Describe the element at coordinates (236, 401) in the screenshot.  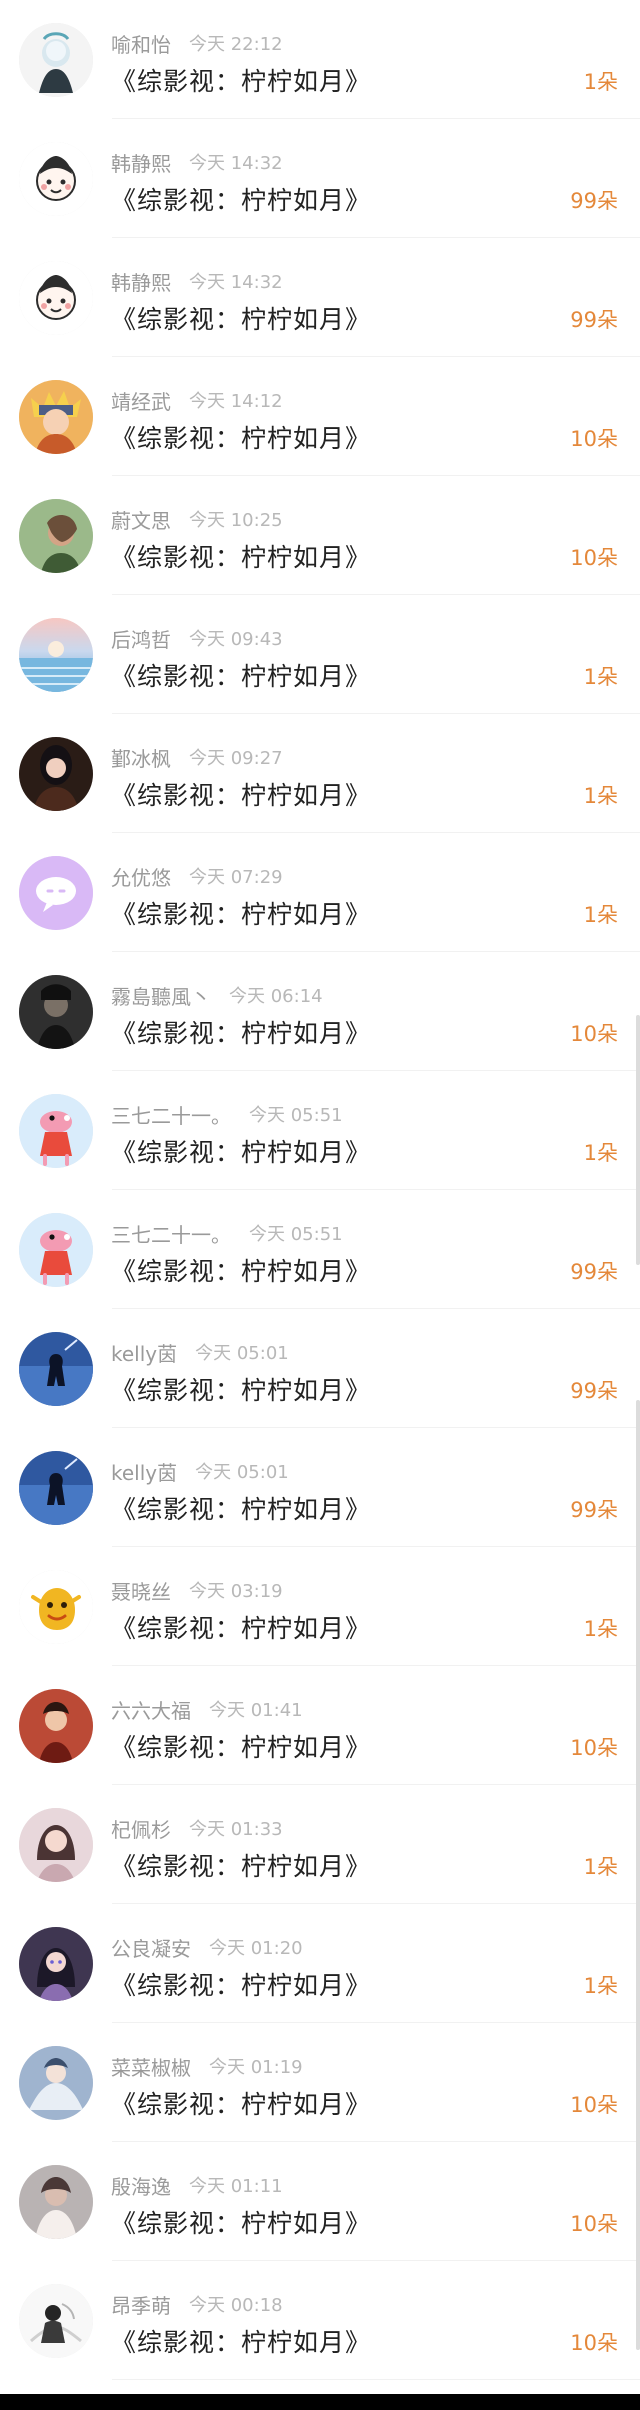
I see `record-time: 今天 14:12` at that location.